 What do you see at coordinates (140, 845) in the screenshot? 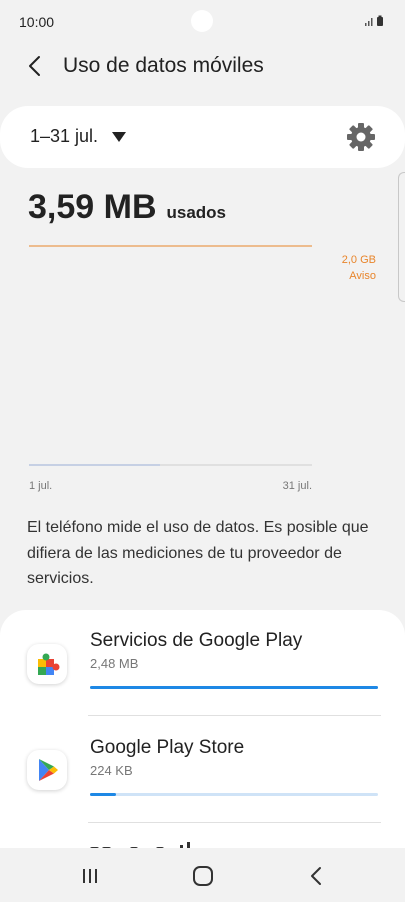
I see `cut-off-text` at bounding box center [140, 845].